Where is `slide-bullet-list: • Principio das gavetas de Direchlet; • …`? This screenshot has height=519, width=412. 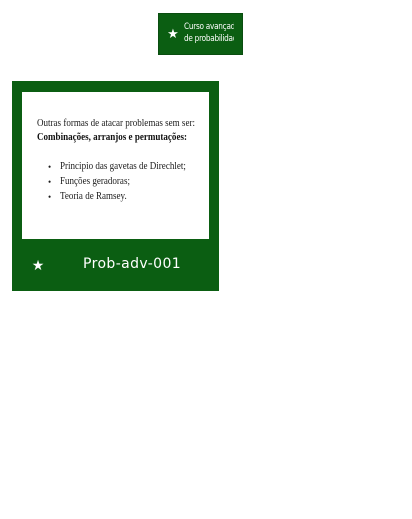
slide-bullet-list: • Principio das gavetas de Direchlet; • … is located at coordinates (128, 182).